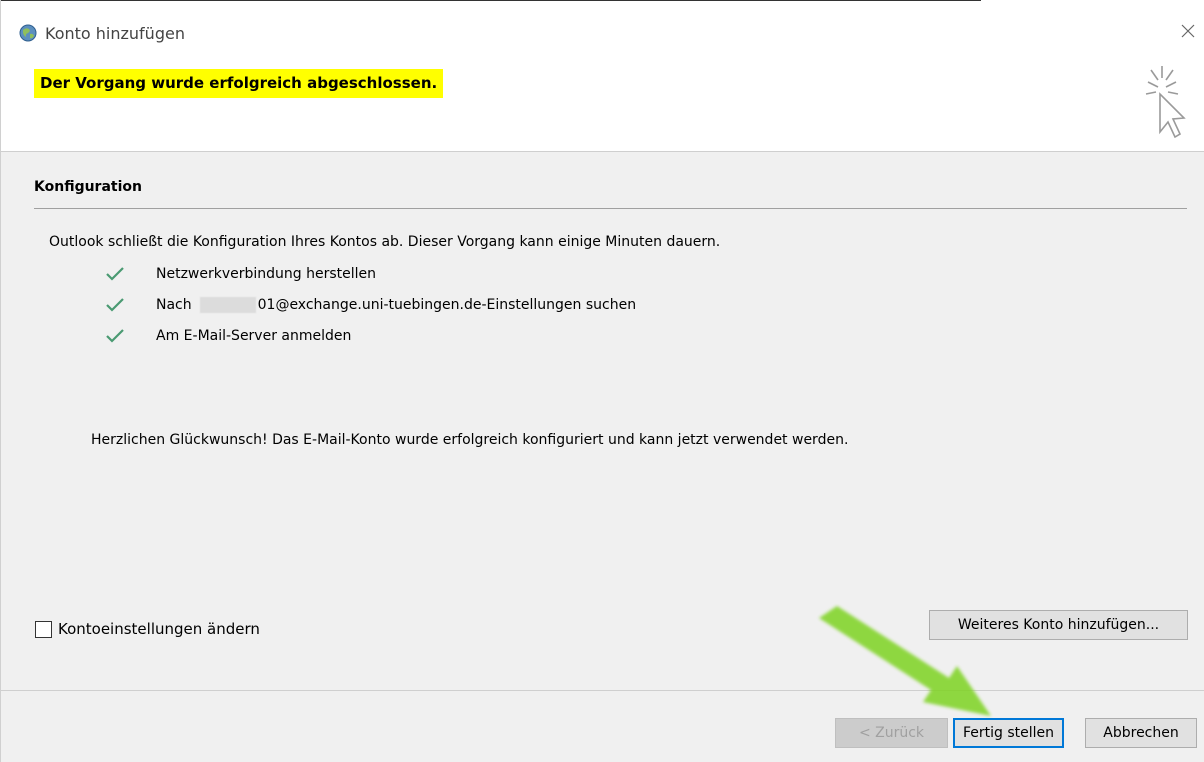 The image size is (1204, 762). What do you see at coordinates (1165, 102) in the screenshot?
I see `click-cursor-icon` at bounding box center [1165, 102].